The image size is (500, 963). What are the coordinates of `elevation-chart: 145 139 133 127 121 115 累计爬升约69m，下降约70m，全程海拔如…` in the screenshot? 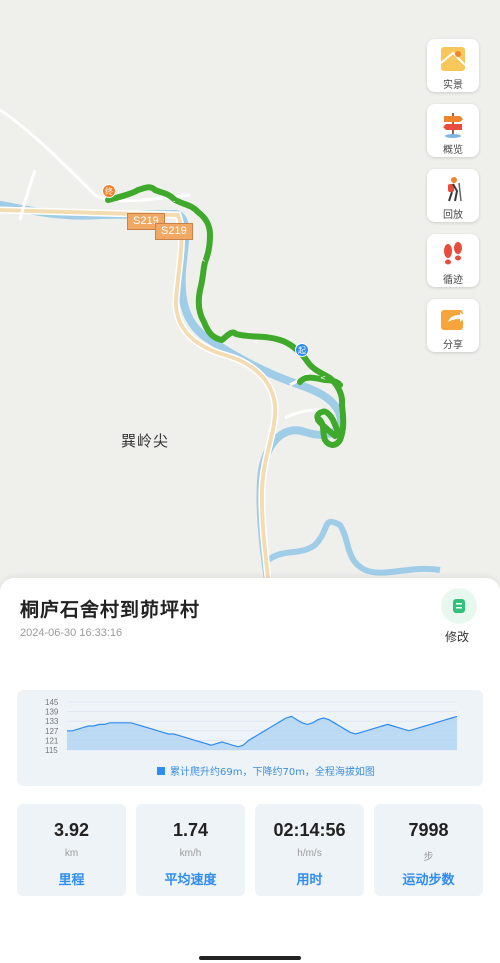 It's located at (250, 738).